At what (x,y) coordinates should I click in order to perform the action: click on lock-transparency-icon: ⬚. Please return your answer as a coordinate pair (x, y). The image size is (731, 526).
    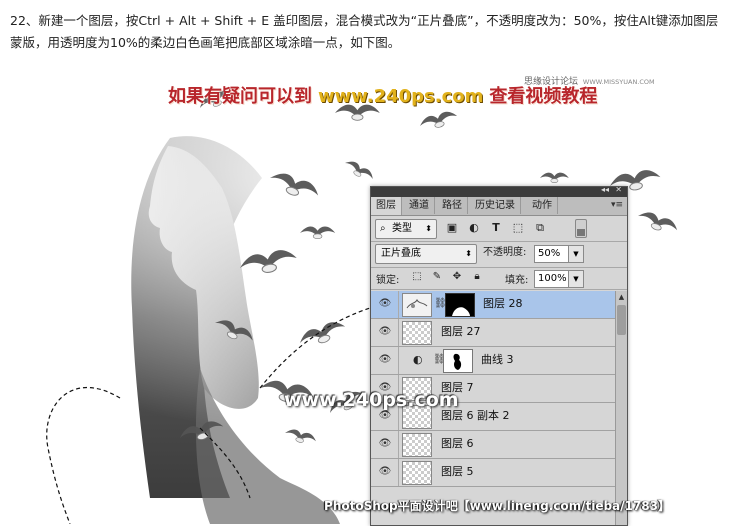
    Looking at the image, I should click on (417, 277).